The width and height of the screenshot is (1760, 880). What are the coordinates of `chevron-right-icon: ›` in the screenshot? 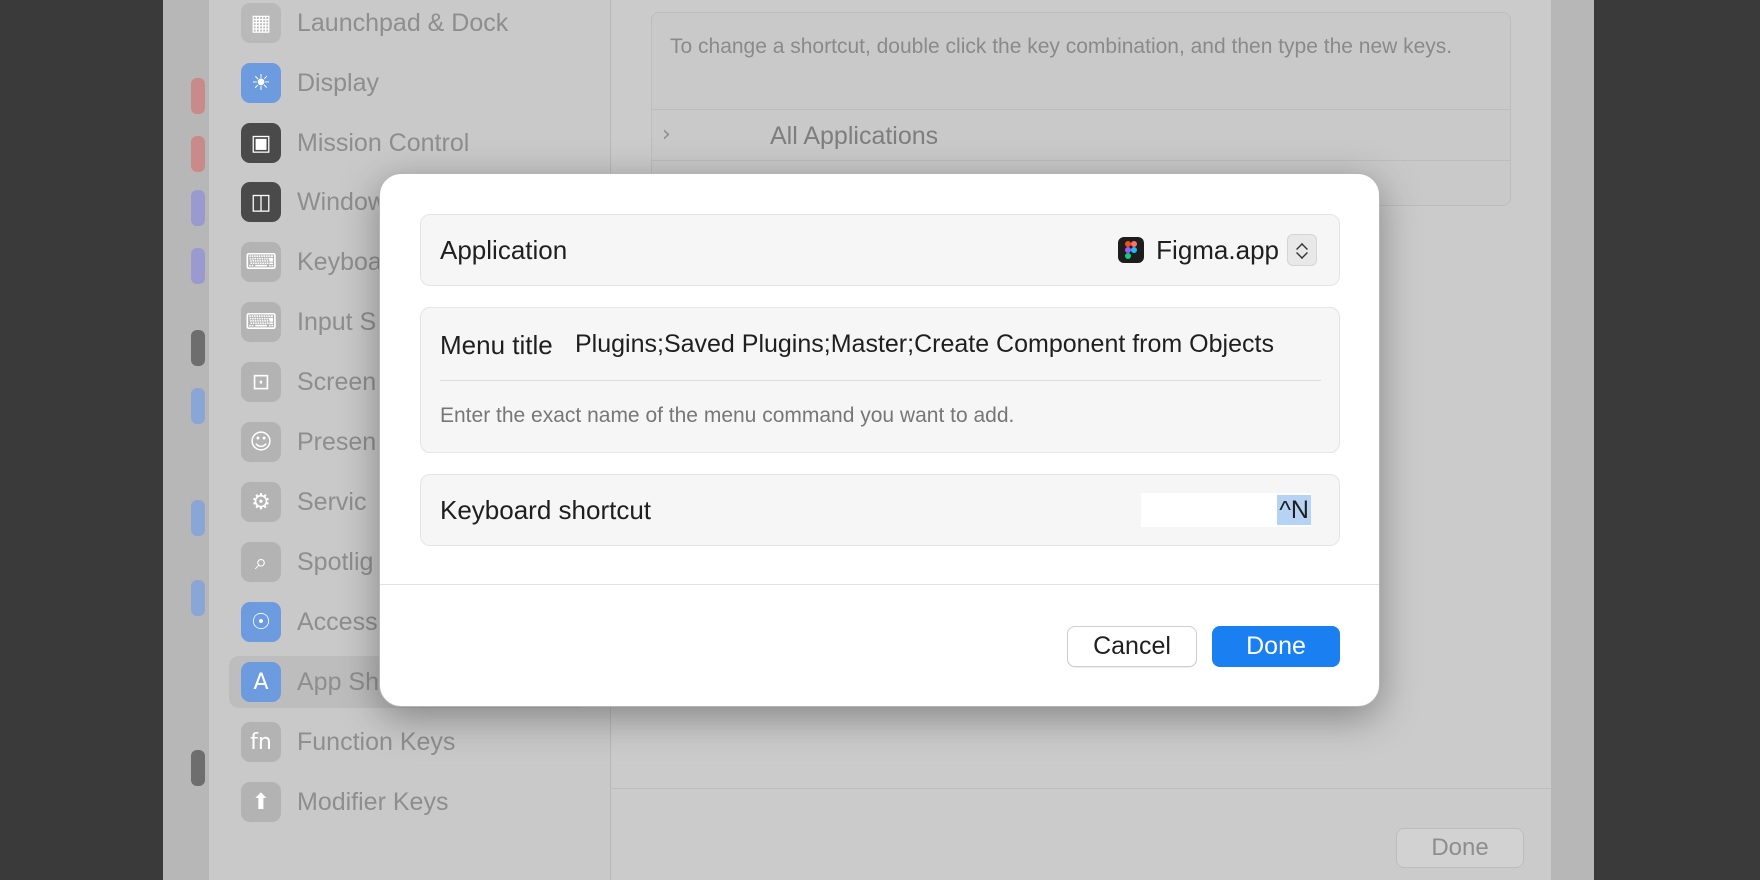 It's located at (666, 134).